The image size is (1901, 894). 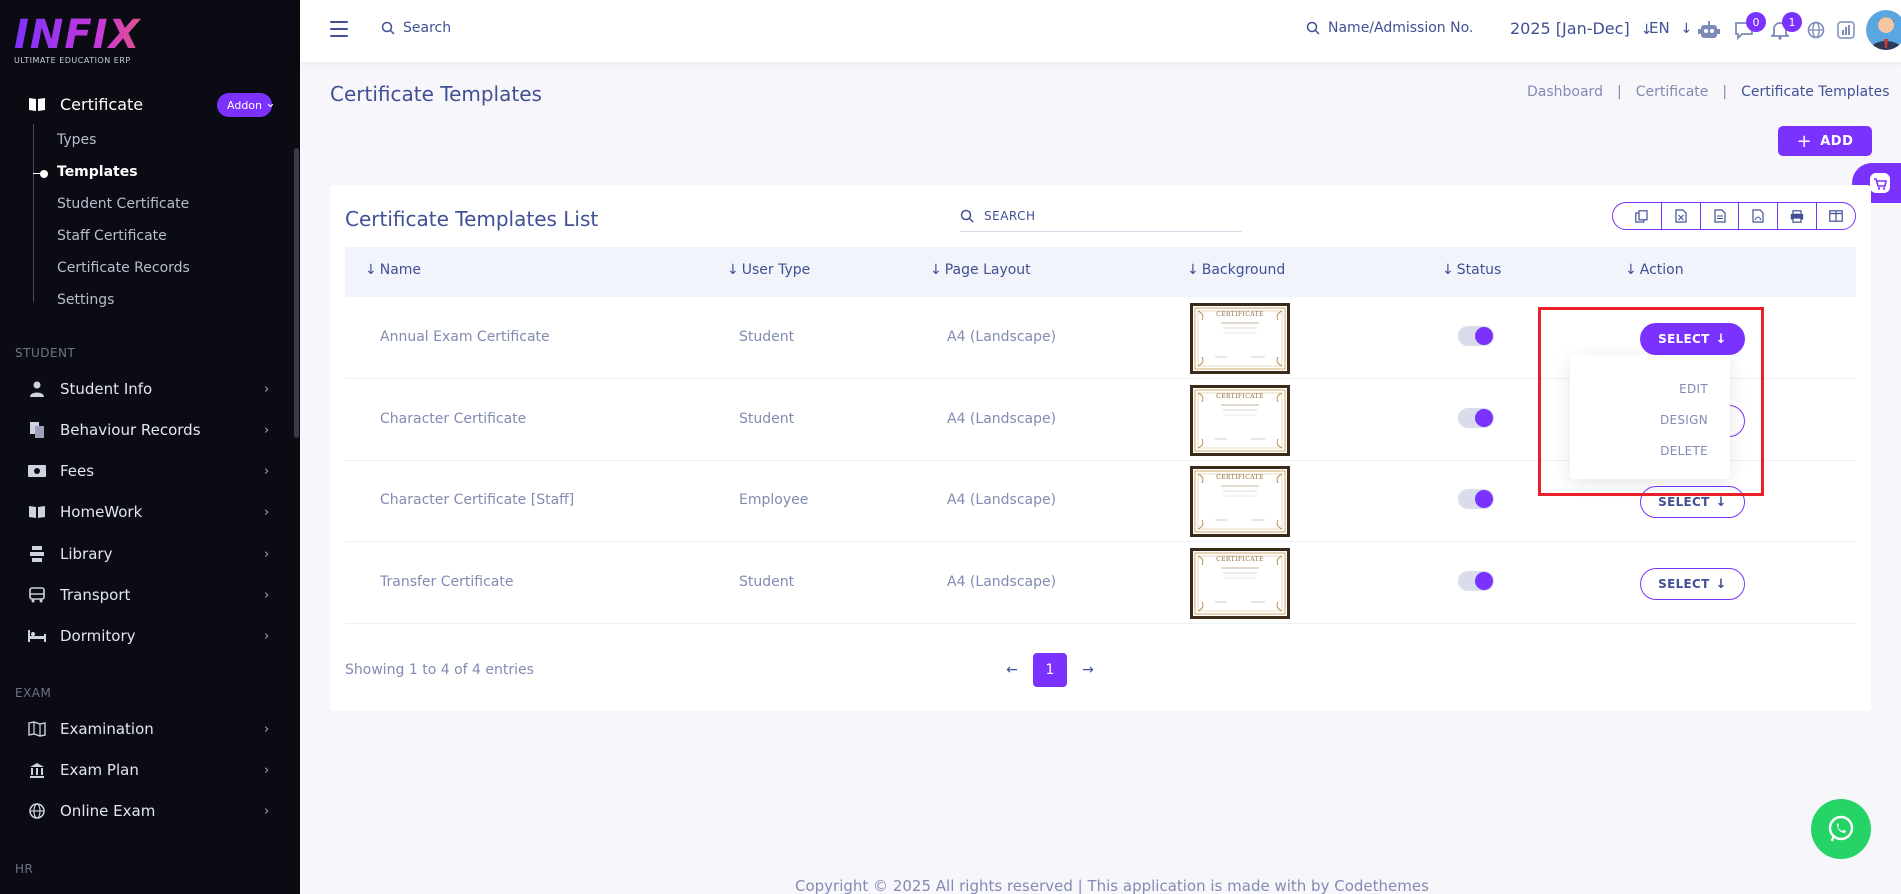 I want to click on columns-button, so click(x=1836, y=216).